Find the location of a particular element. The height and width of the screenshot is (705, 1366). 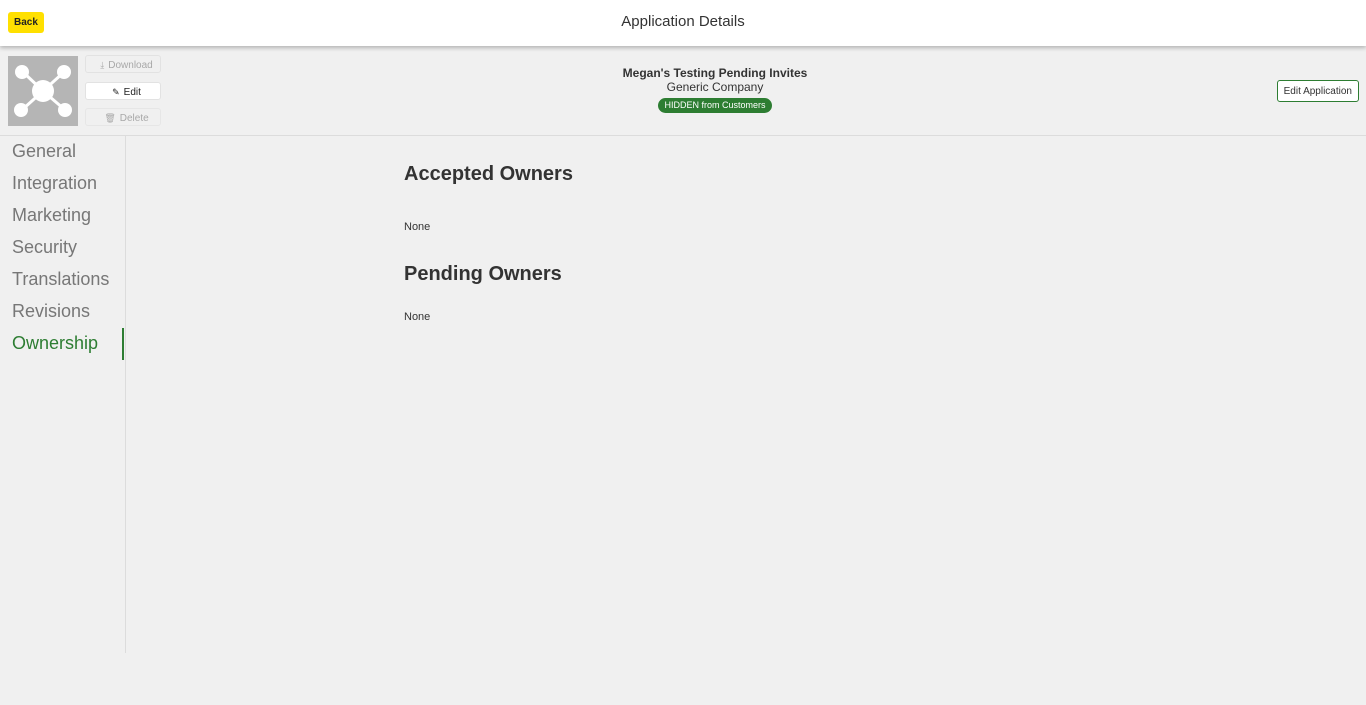

pending-owners-value: None is located at coordinates (417, 317).